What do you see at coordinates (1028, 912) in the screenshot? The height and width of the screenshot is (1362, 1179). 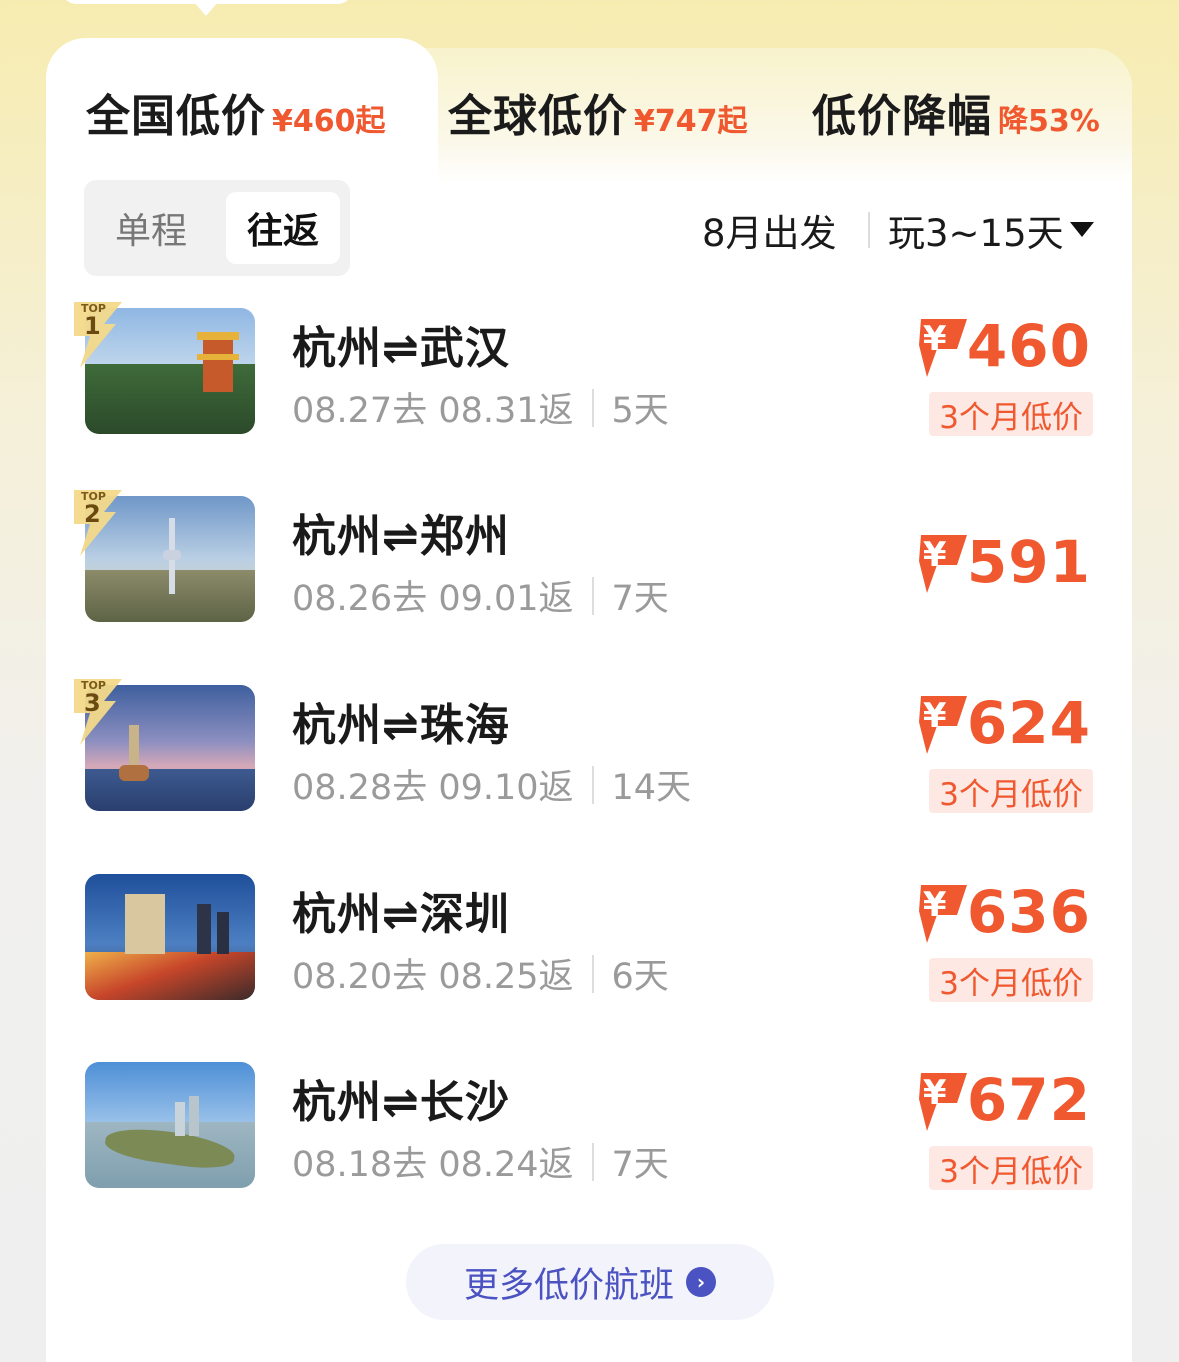 I see `price-amount: 636` at bounding box center [1028, 912].